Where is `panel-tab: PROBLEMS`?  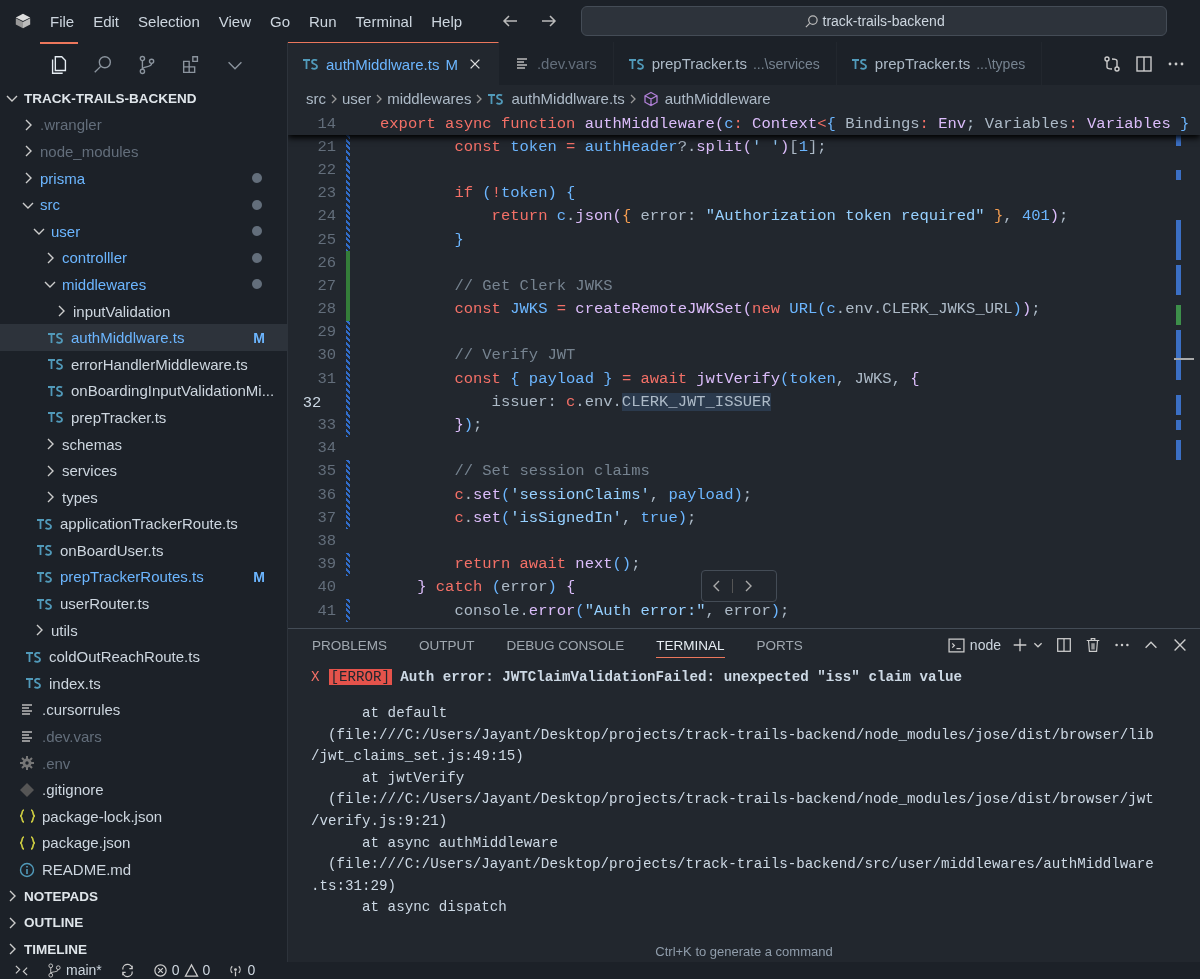
panel-tab: PROBLEMS is located at coordinates (350, 645).